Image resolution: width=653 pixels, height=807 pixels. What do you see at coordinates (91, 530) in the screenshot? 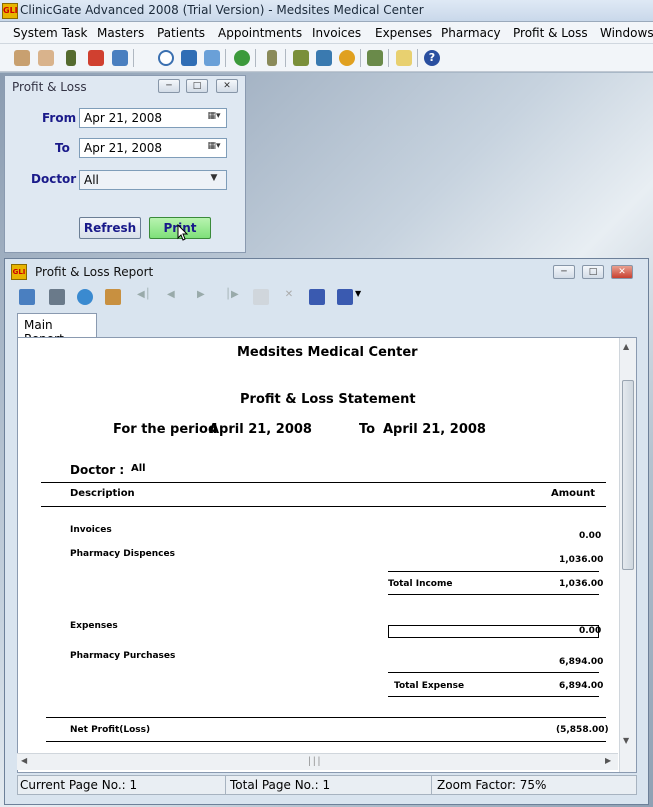
I see `invoices-label: Invoices` at bounding box center [91, 530].